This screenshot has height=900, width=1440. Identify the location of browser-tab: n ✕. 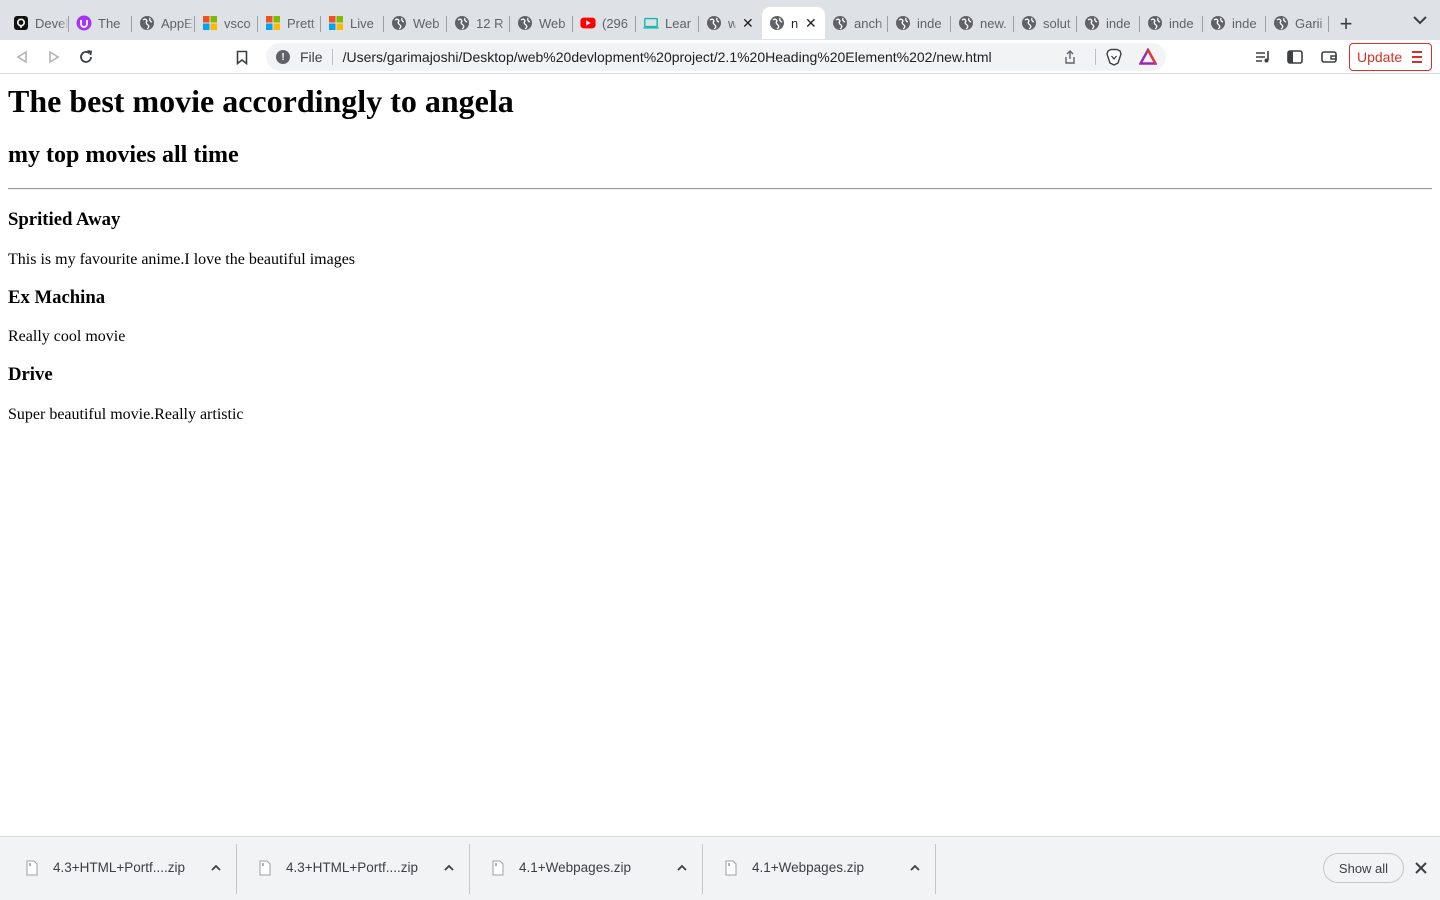
(793, 23).